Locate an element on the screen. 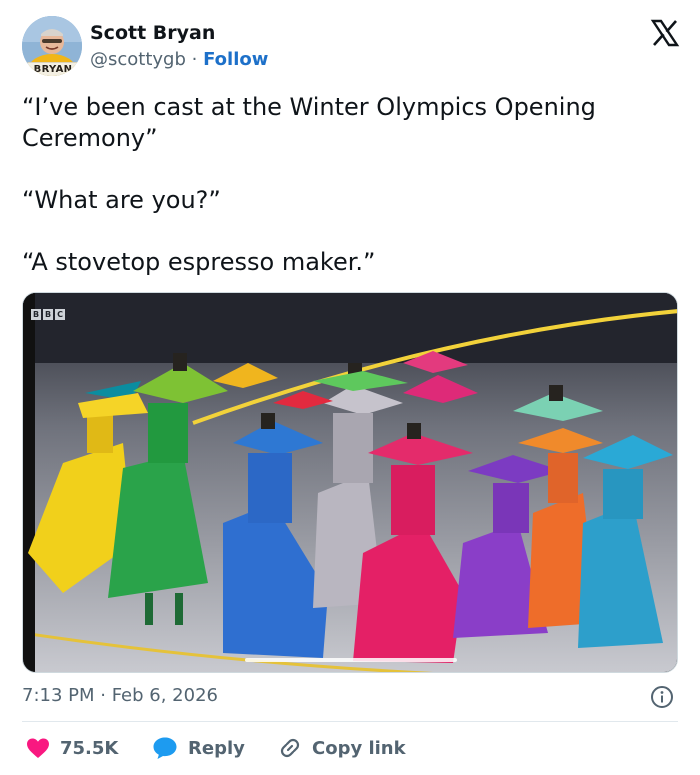 Image resolution: width=700 pixels, height=775 pixels. link-icon is located at coordinates (290, 748).